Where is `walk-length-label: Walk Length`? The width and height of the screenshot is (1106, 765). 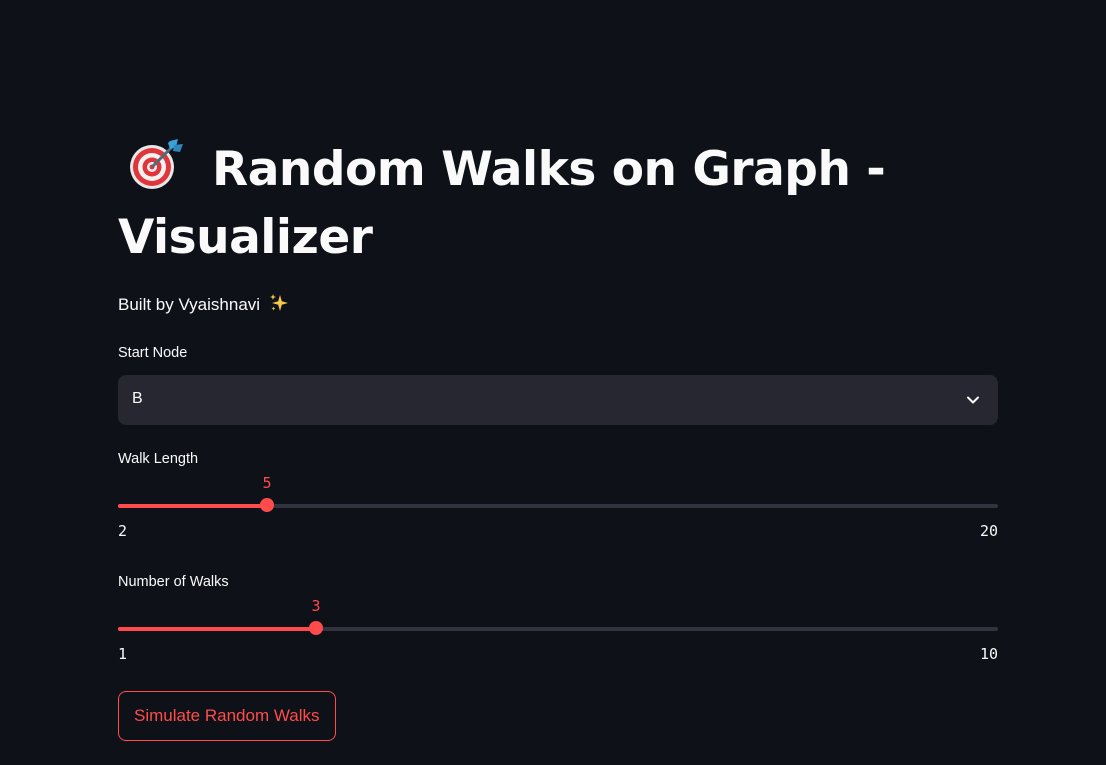 walk-length-label: Walk Length is located at coordinates (158, 459).